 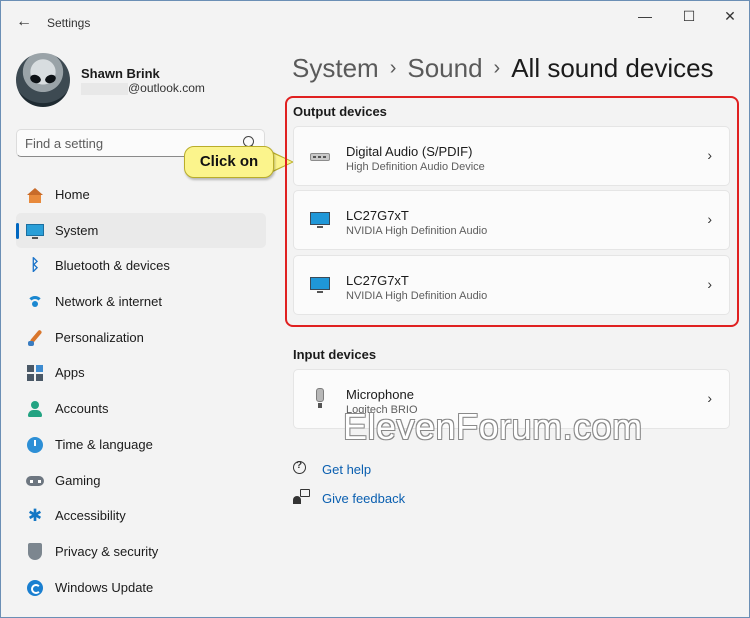 I want to click on sidebar-item-label: Bluetooth & devices, so click(x=112, y=266).